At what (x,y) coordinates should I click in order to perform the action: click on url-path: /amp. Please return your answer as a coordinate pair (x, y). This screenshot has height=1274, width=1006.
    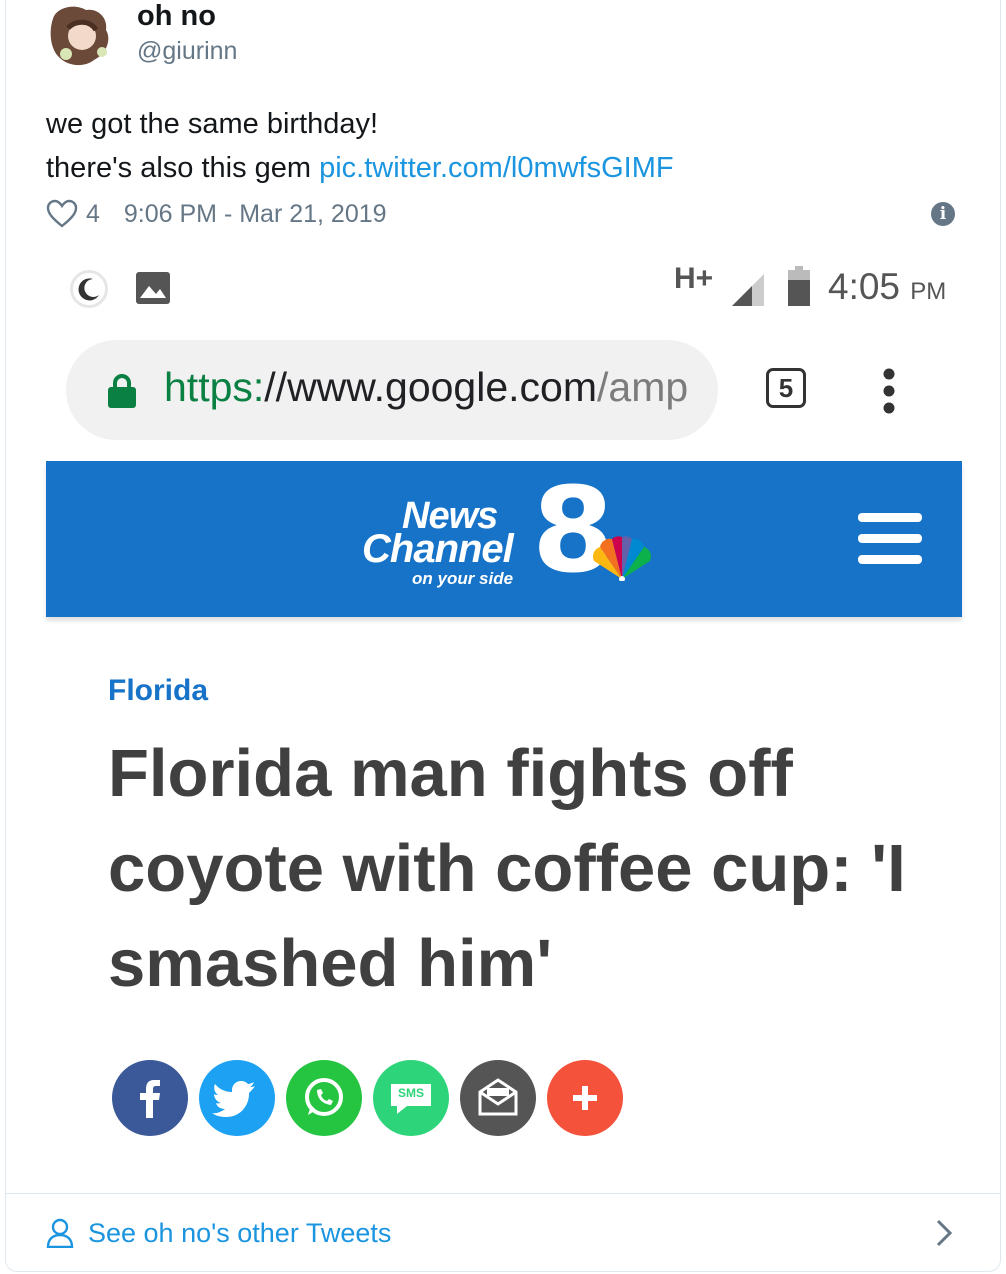
    Looking at the image, I should click on (643, 387).